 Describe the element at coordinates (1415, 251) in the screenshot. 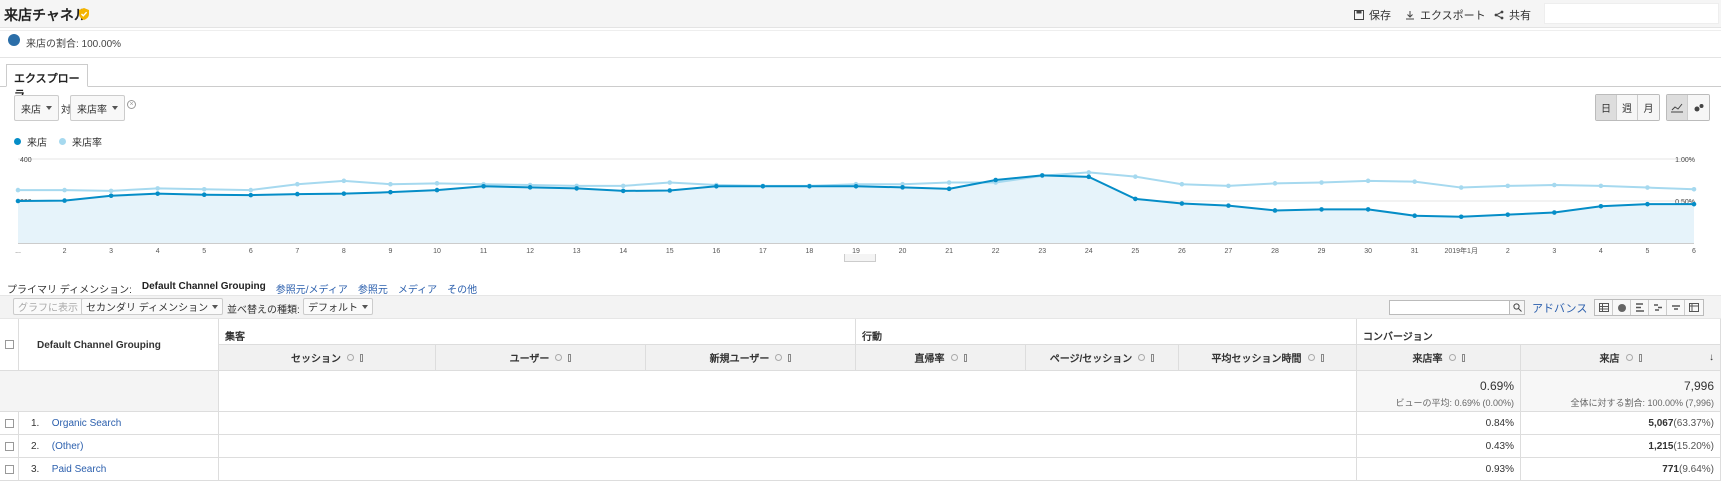

I see `x-tick-label: 31` at that location.